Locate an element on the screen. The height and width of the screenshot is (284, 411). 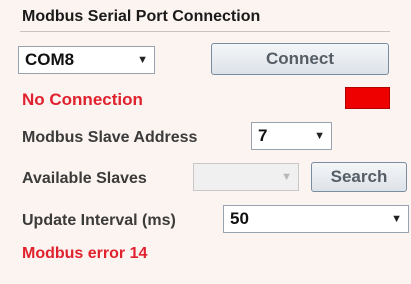
search-button: Search is located at coordinates (359, 177).